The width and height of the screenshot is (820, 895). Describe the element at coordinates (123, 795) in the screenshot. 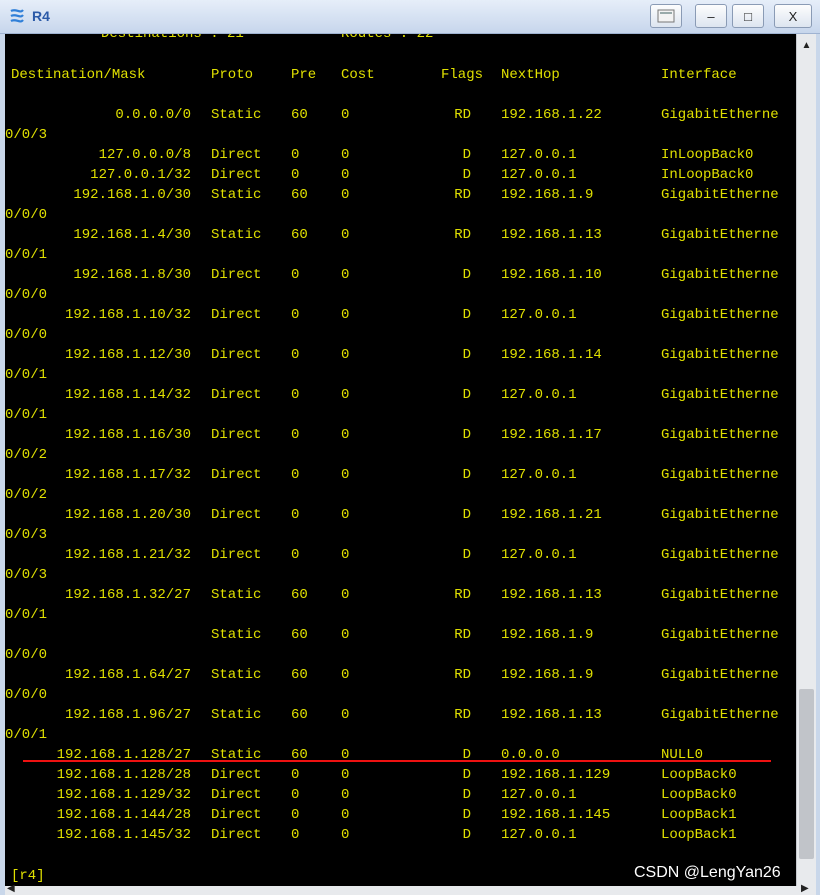

I see `route-dest: 192.168.1.129/32` at that location.